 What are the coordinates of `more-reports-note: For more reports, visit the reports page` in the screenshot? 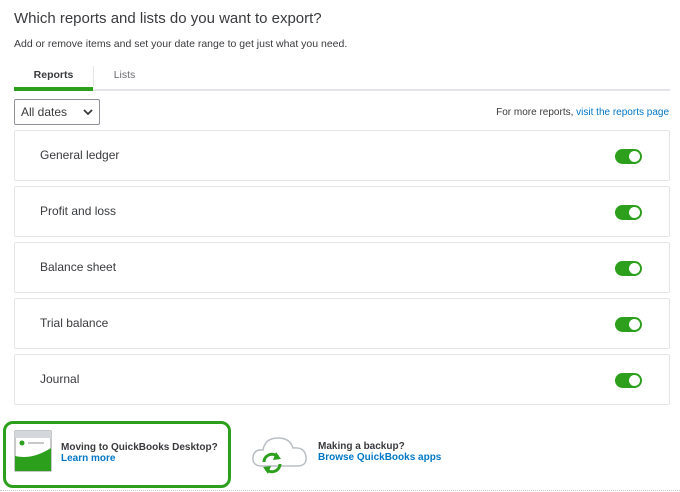 It's located at (582, 112).